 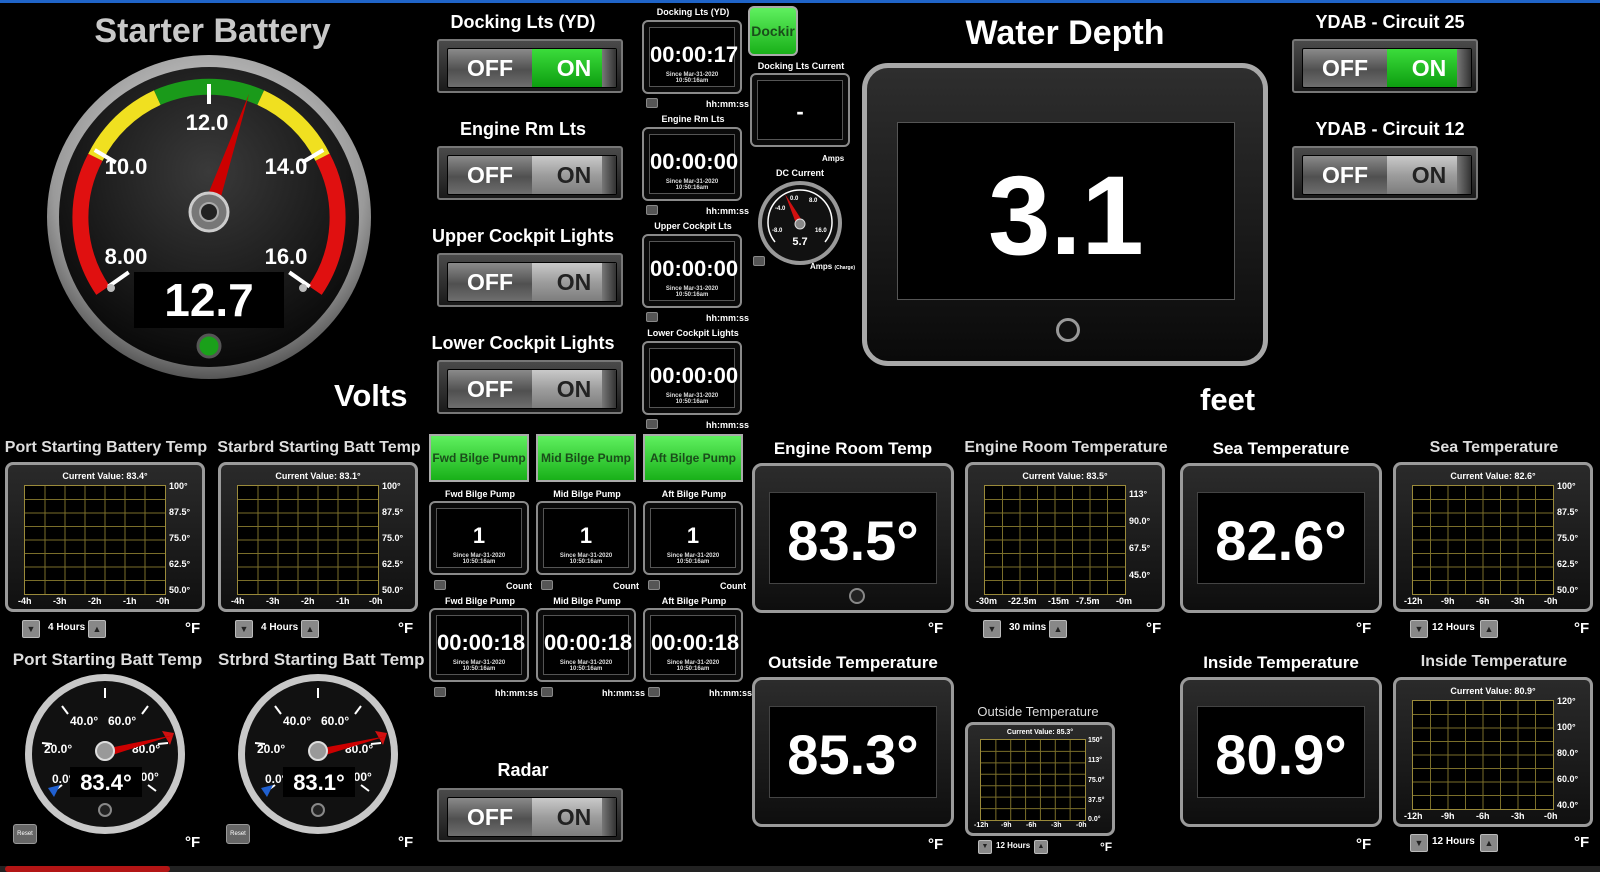 What do you see at coordinates (238, 834) in the screenshot?
I see `stbd-gauge-reset-button: Reset` at bounding box center [238, 834].